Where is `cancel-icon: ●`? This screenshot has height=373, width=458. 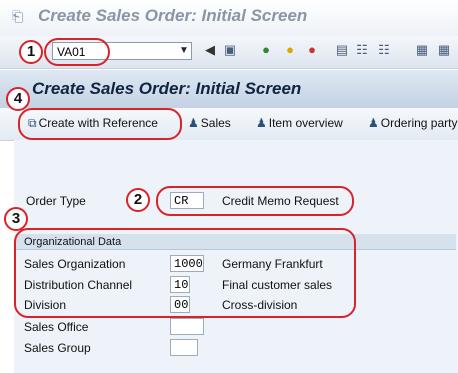
cancel-icon: ● is located at coordinates (312, 50).